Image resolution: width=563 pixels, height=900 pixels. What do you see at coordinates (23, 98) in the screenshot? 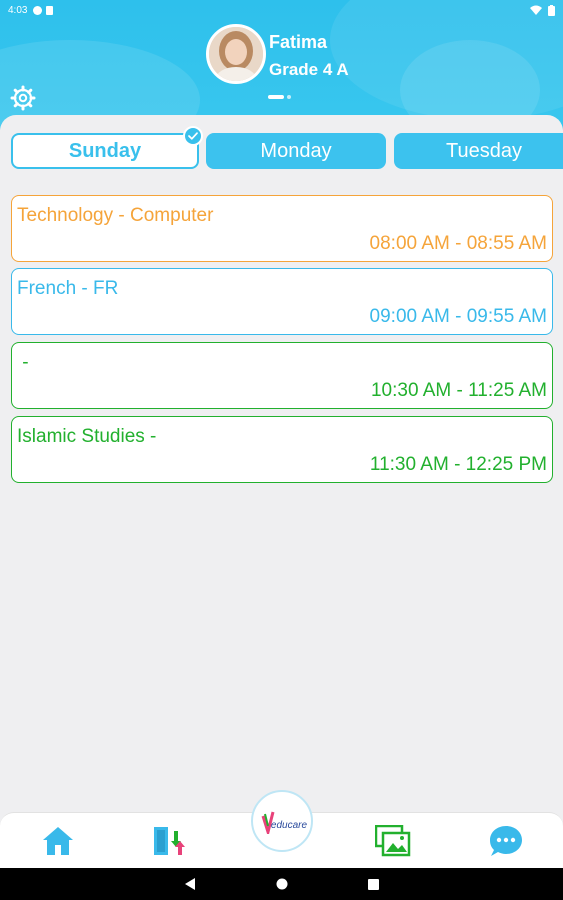
I see `gear-icon` at bounding box center [23, 98].